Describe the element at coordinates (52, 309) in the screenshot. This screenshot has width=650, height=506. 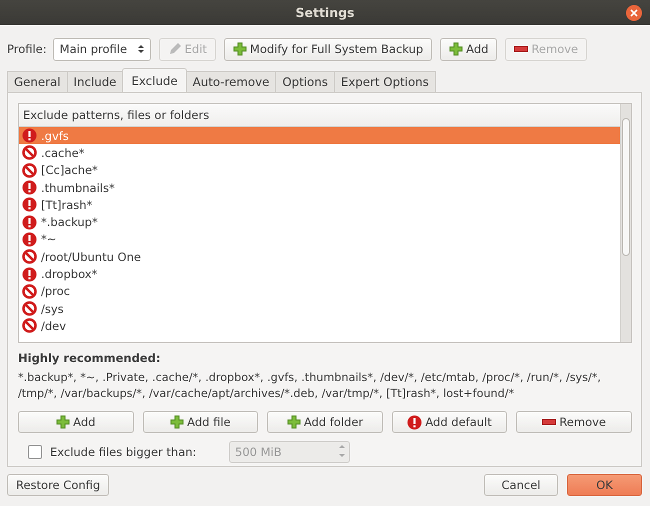
I see `pattern-text: /sys` at that location.